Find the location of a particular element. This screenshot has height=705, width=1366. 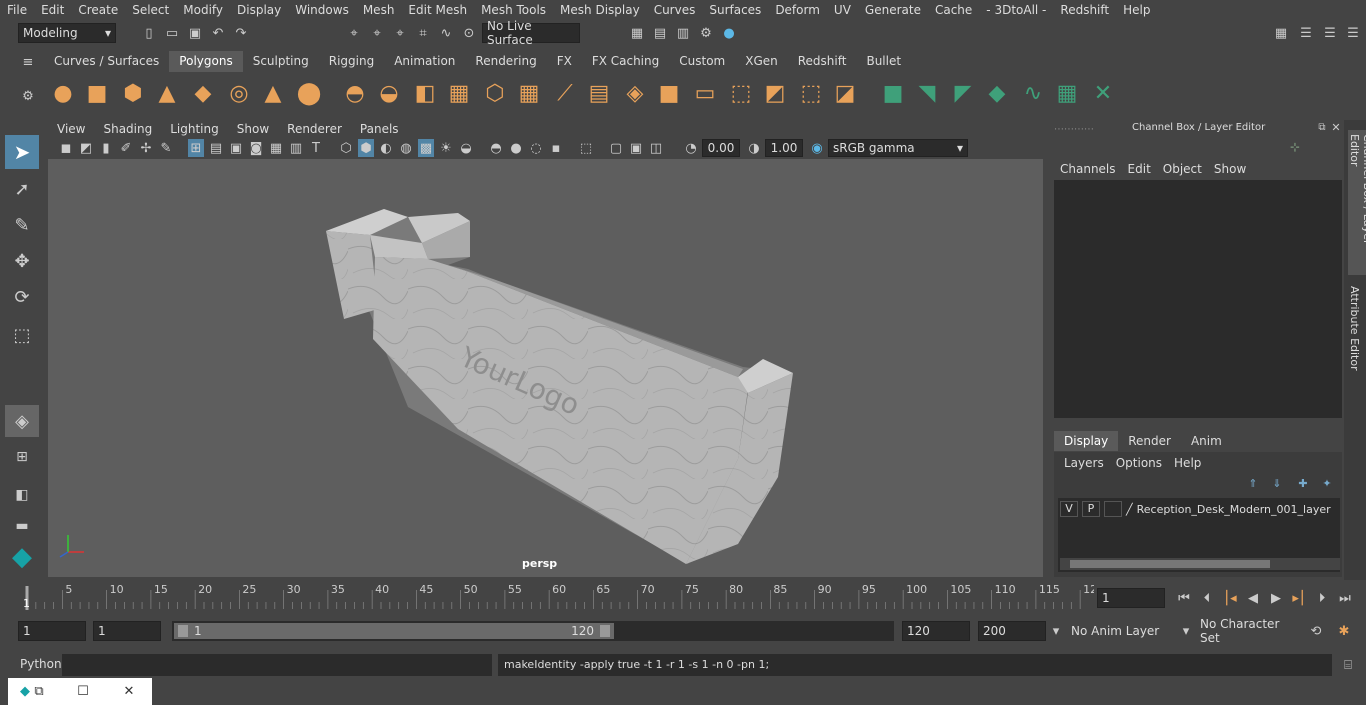

channel-list is located at coordinates (1198, 299).